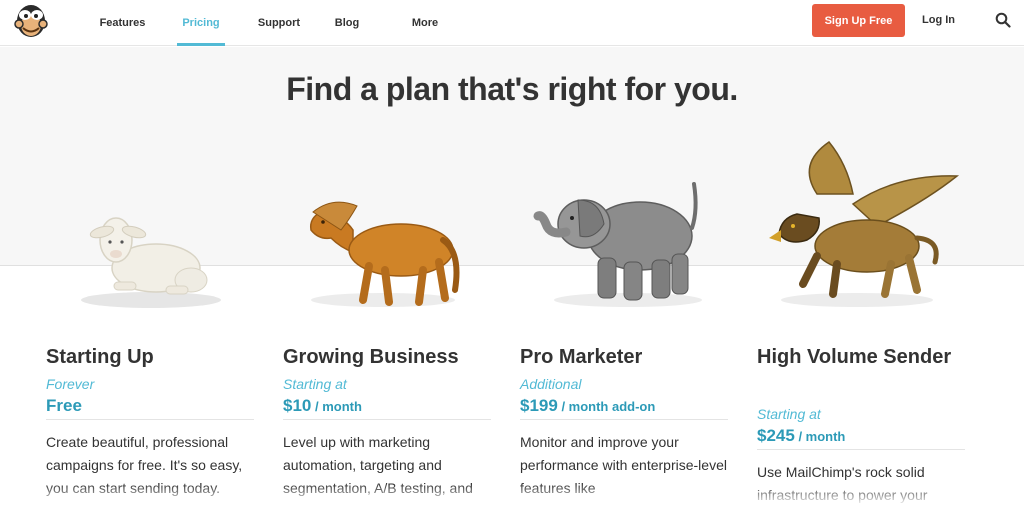 This screenshot has height=506, width=1024. Describe the element at coordinates (70, 384) in the screenshot. I see `plan-subtitle: Forever` at that location.